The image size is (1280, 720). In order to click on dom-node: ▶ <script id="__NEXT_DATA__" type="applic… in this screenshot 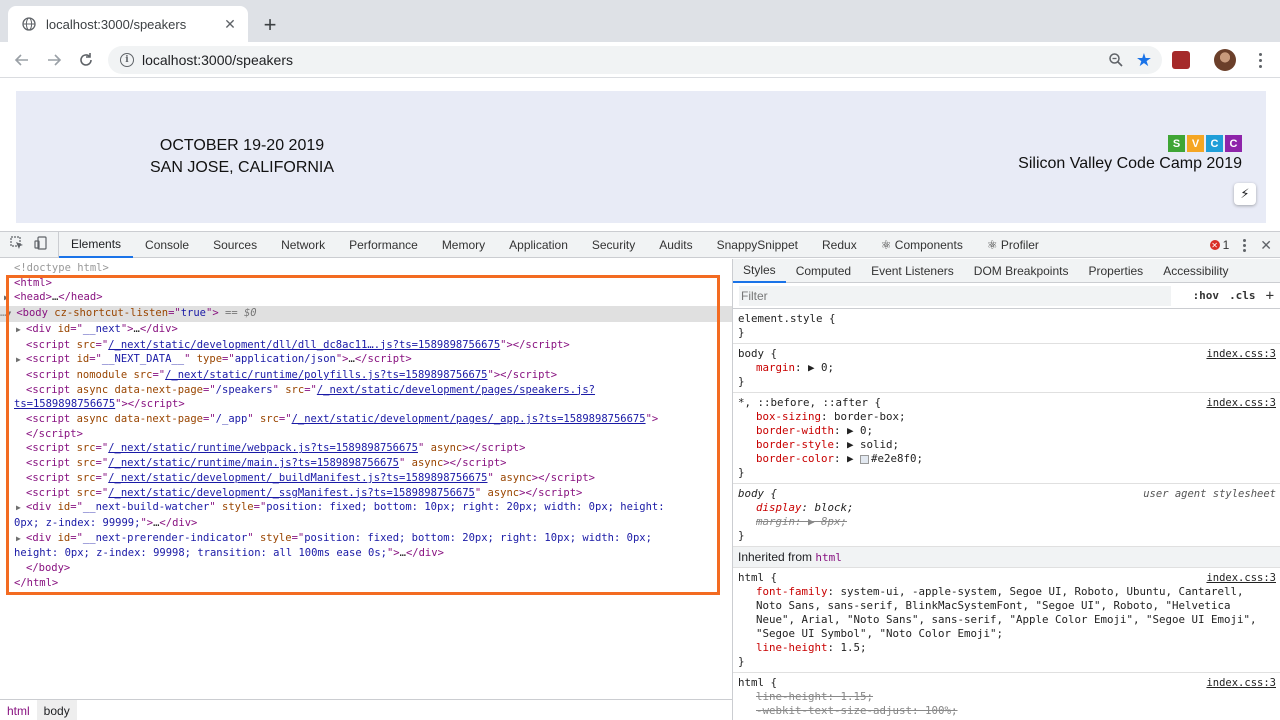, I will do `click(374, 360)`.